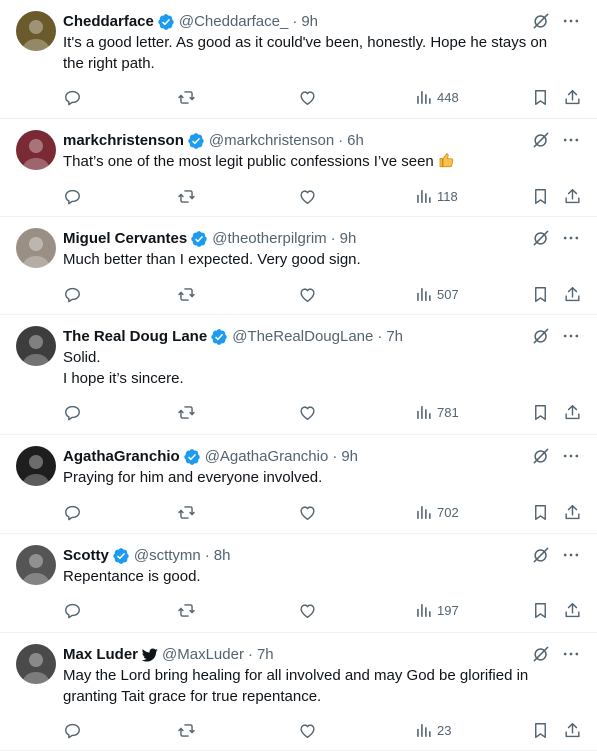  I want to click on display-name: Miguel Cervantes, so click(125, 239).